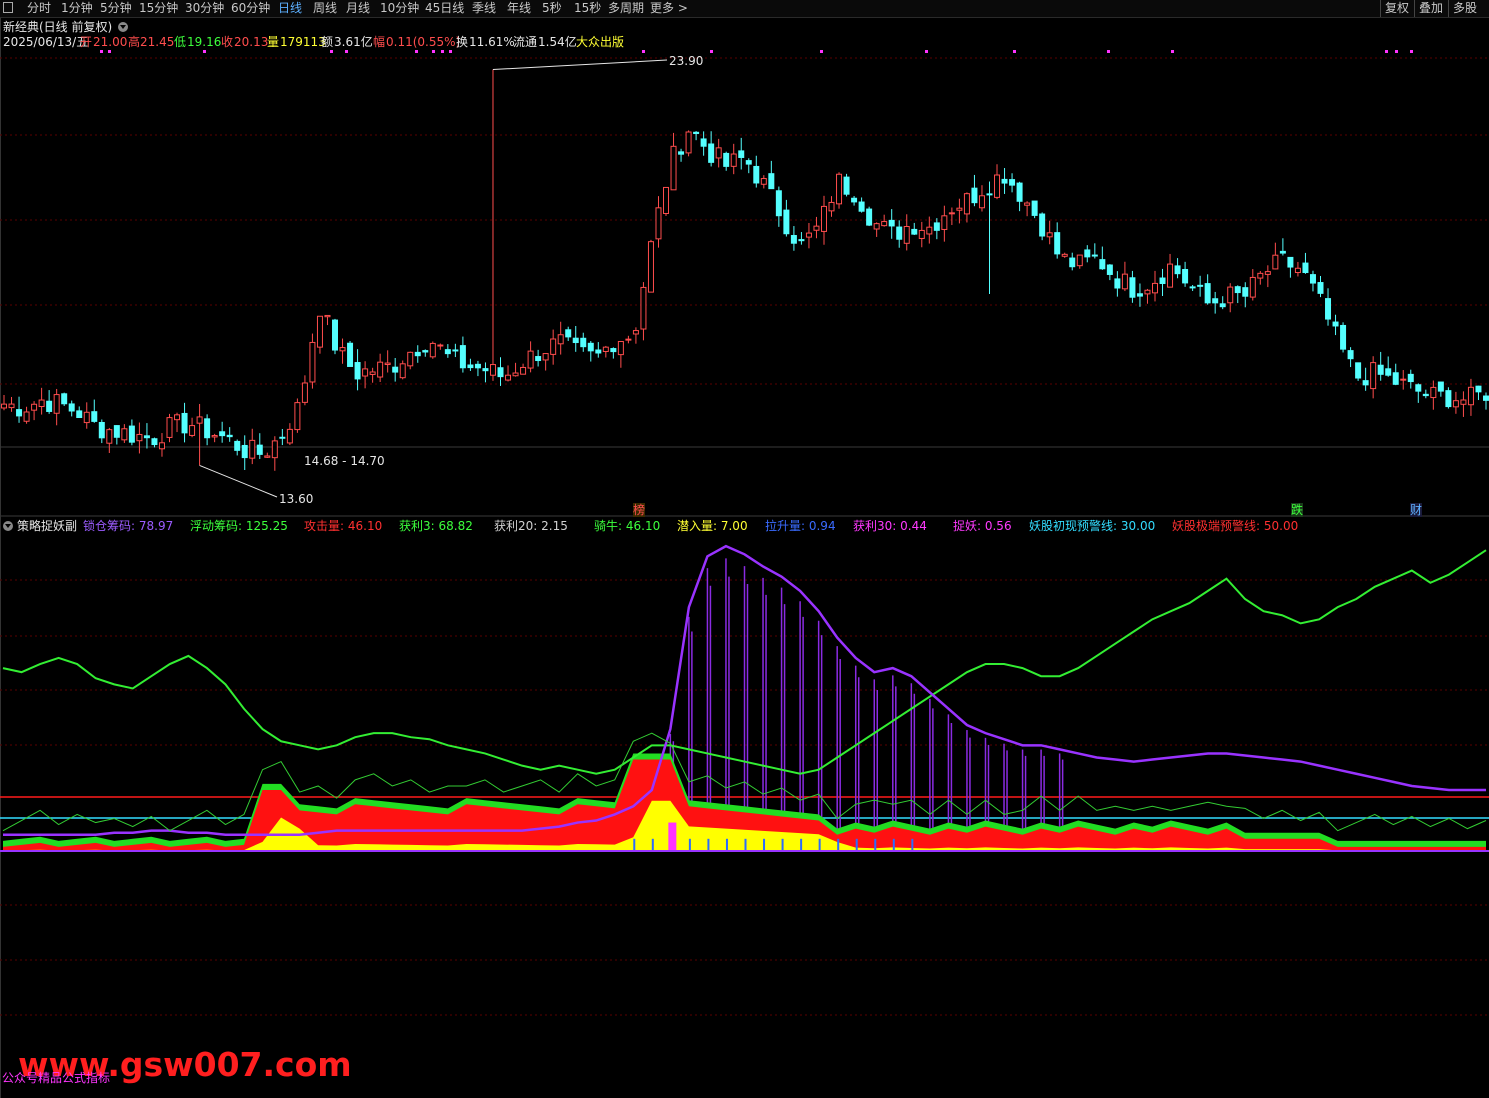 This screenshot has width=1489, height=1098. What do you see at coordinates (552, 8) in the screenshot?
I see `period-tab-13: 5秒` at bounding box center [552, 8].